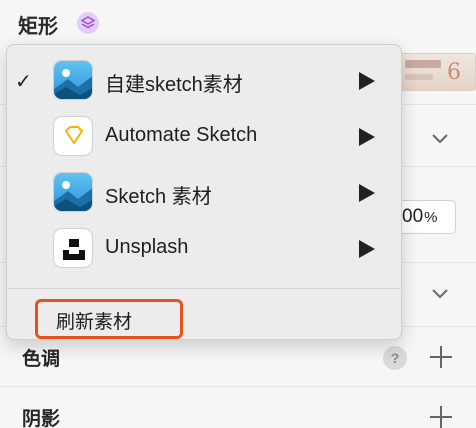  What do you see at coordinates (23, 81) in the screenshot?
I see `checkmark-icon: ✓` at bounding box center [23, 81].